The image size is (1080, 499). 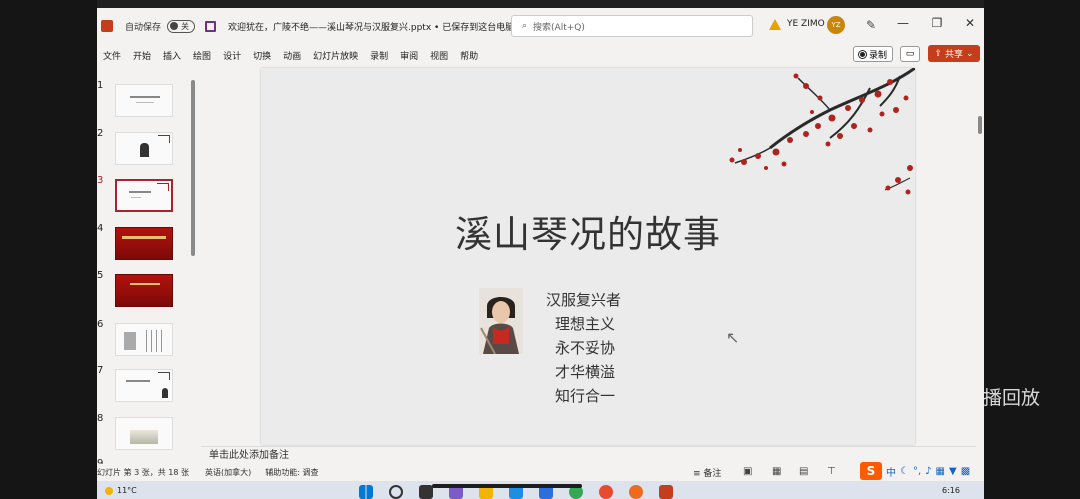 What do you see at coordinates (938, 53) in the screenshot?
I see `share-icon: ⇪` at bounding box center [938, 53].